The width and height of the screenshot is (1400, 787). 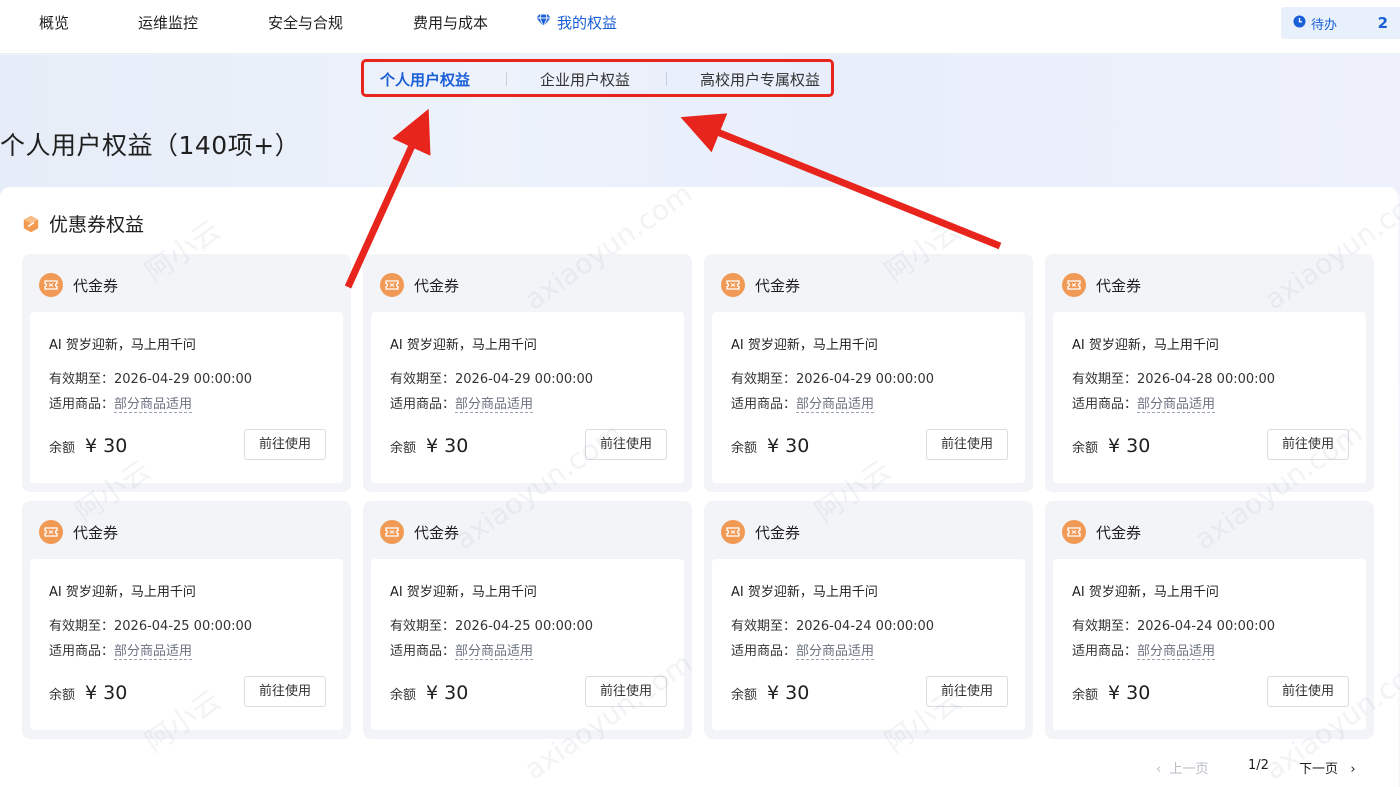 I want to click on todo-label: 待办, so click(x=1324, y=25).